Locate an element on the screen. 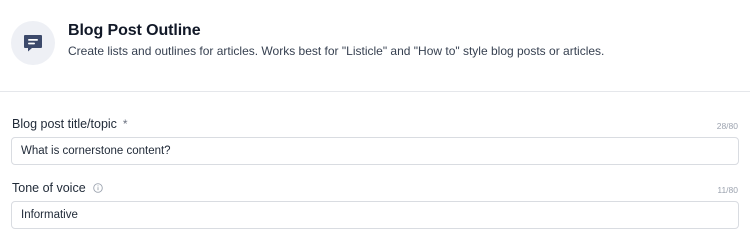 This screenshot has height=246, width=750. required-marker: * is located at coordinates (125, 124).